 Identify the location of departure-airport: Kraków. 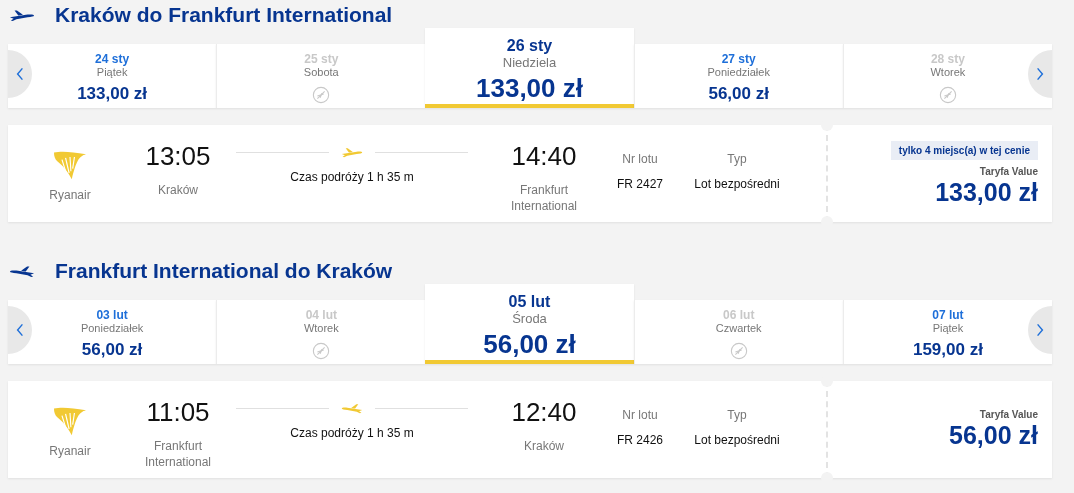
(178, 190).